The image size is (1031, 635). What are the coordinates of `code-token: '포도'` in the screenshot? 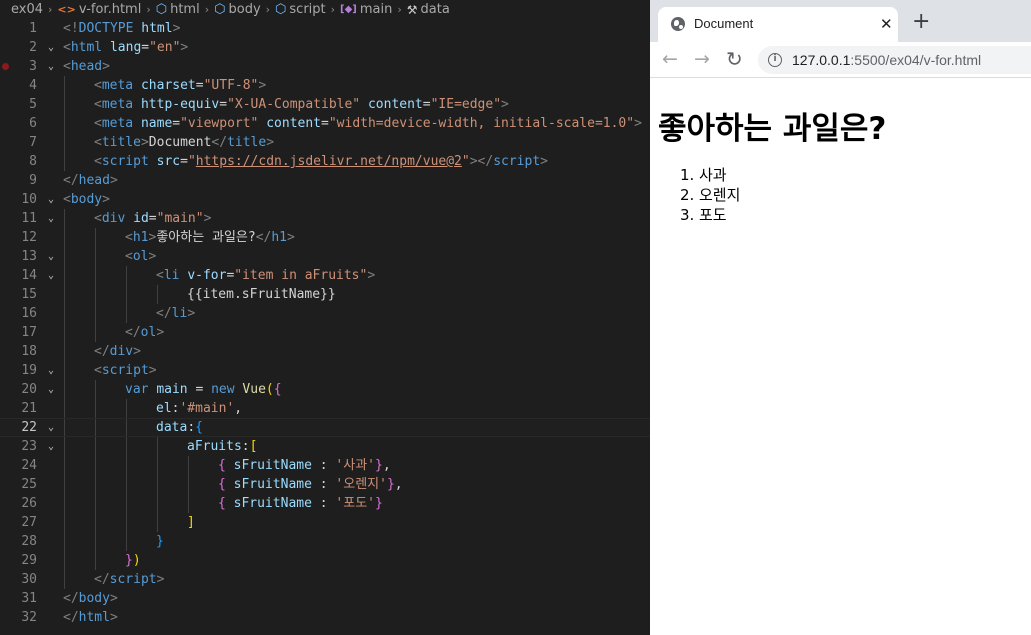 It's located at (355, 503).